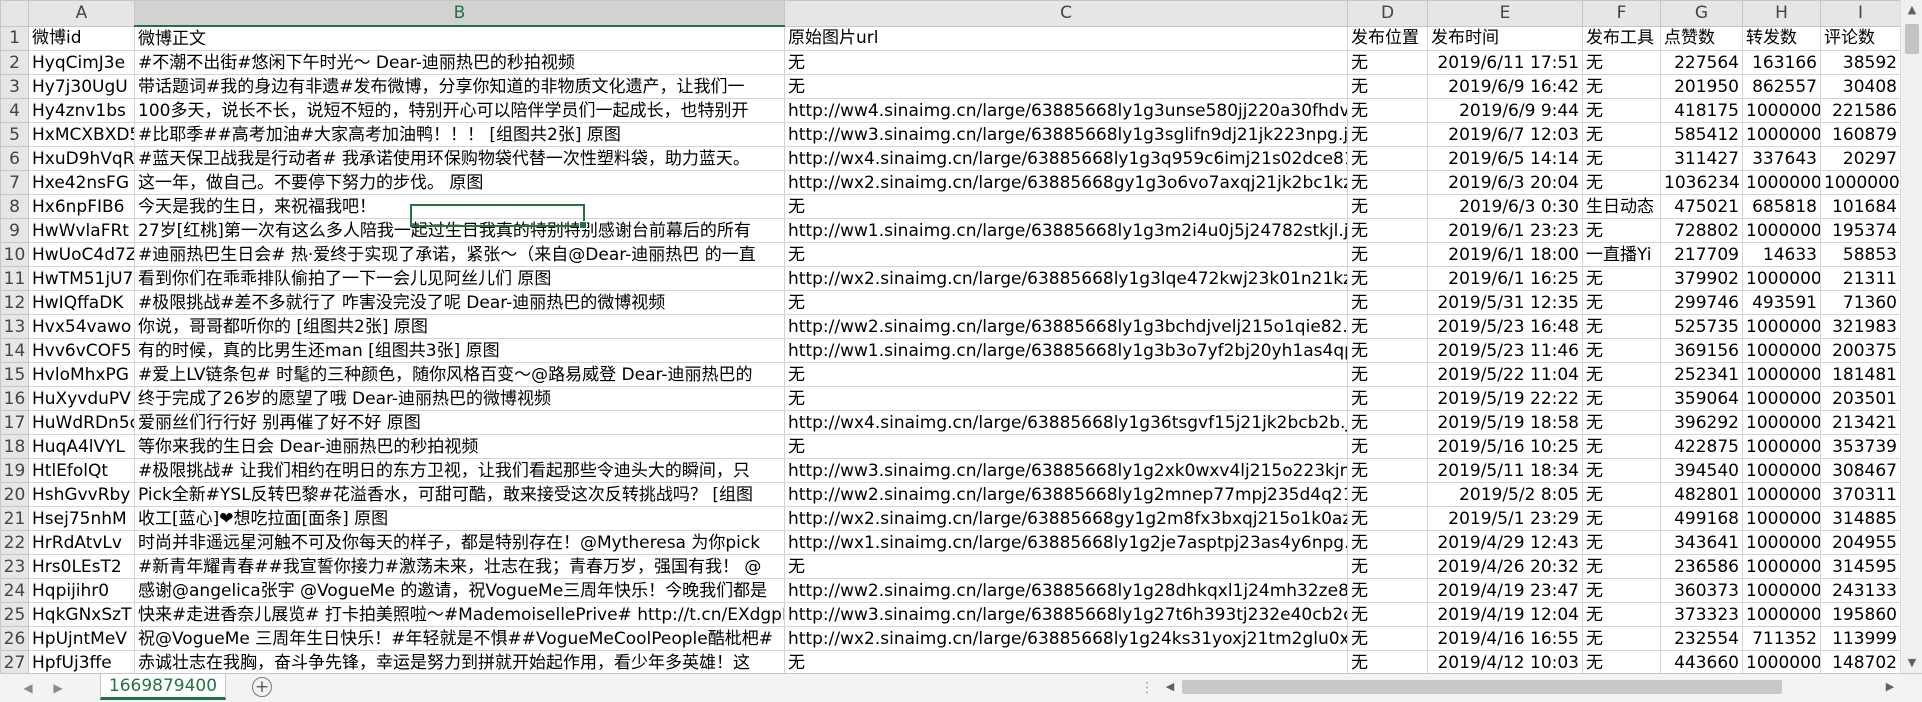 This screenshot has height=702, width=1922. What do you see at coordinates (1860, 350) in the screenshot?
I see `cell-i: 200375` at bounding box center [1860, 350].